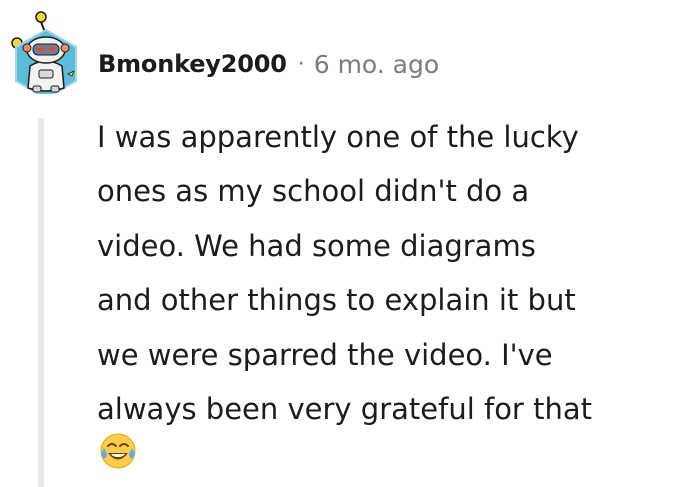 This screenshot has height=487, width=686. What do you see at coordinates (41, 302) in the screenshot?
I see `thread-line` at bounding box center [41, 302].